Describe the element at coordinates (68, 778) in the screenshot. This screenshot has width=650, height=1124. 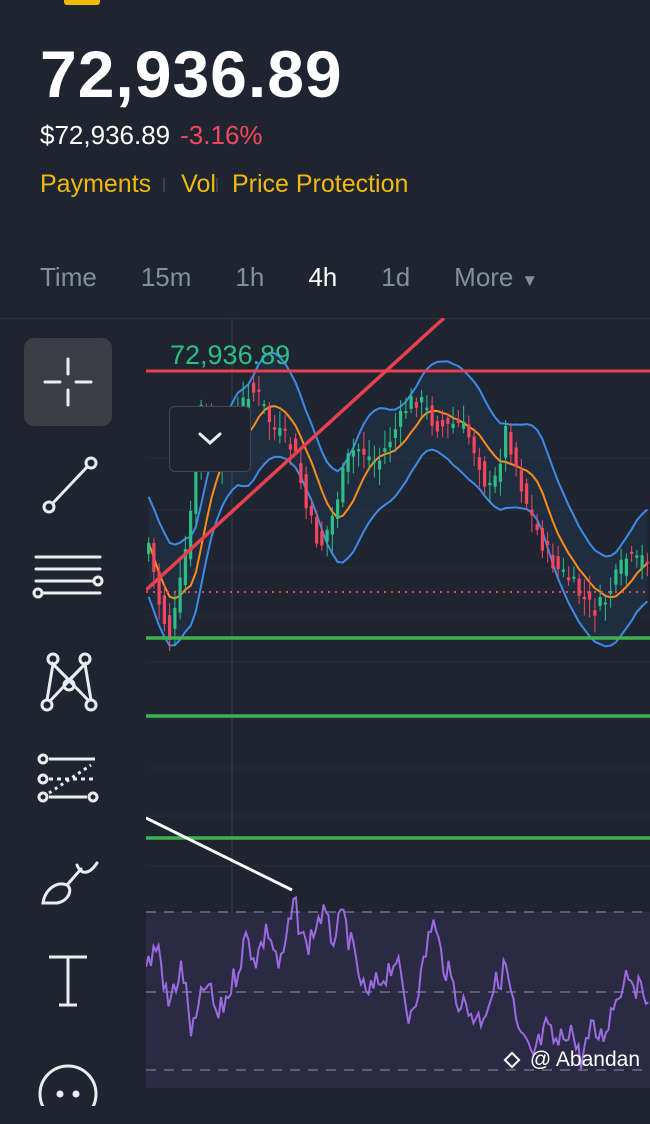
I see `fibonacci-icon` at that location.